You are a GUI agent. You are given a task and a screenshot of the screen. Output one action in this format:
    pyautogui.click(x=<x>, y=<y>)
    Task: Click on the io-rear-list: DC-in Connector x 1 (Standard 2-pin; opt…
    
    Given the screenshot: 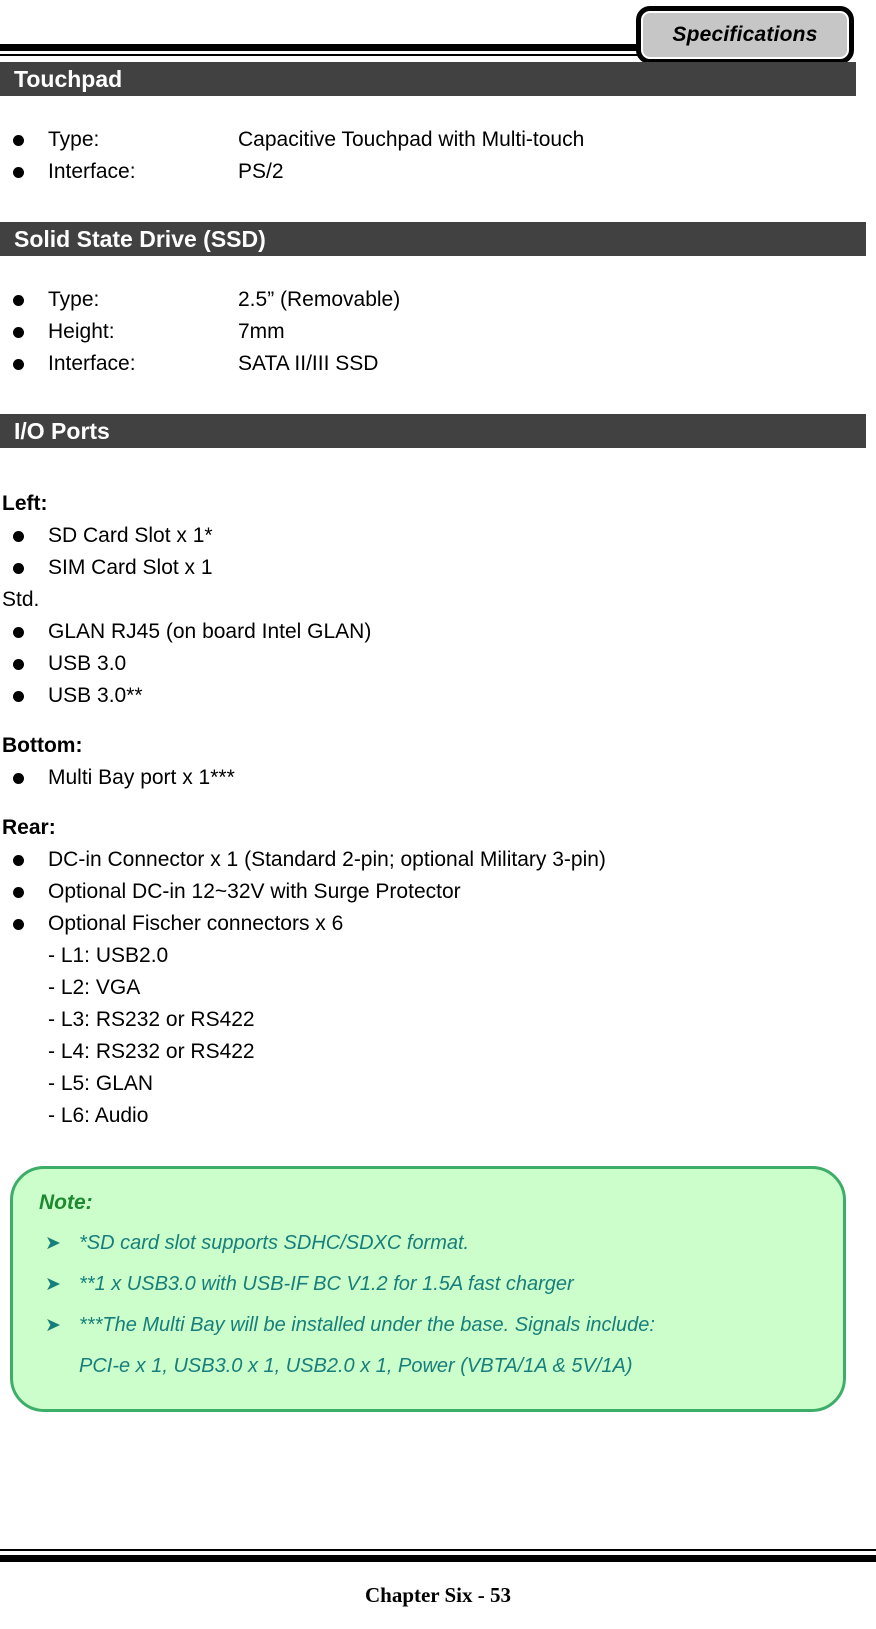 What is the action you would take?
    pyautogui.click(x=438, y=892)
    